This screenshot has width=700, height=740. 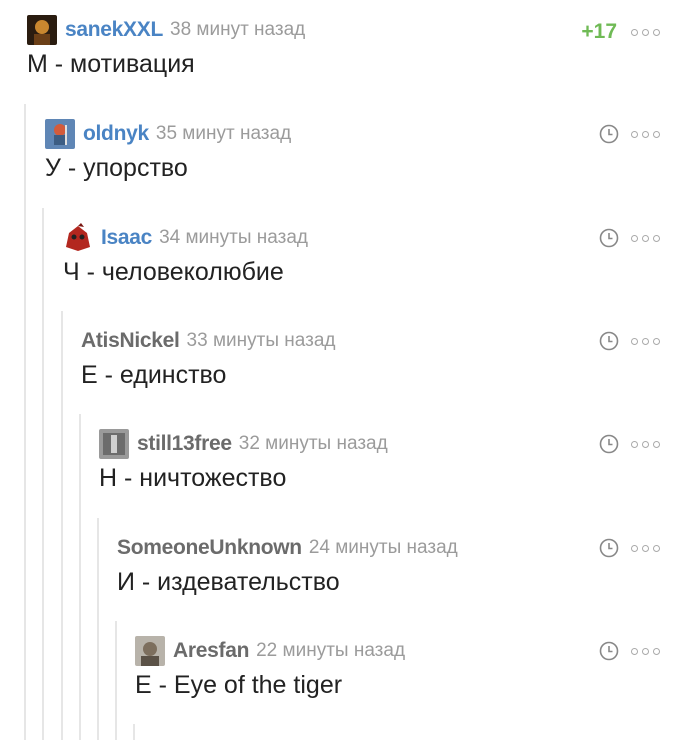 What do you see at coordinates (350, 156) in the screenshot?
I see `comment: oldnyk 35 минут назад У - упорство` at bounding box center [350, 156].